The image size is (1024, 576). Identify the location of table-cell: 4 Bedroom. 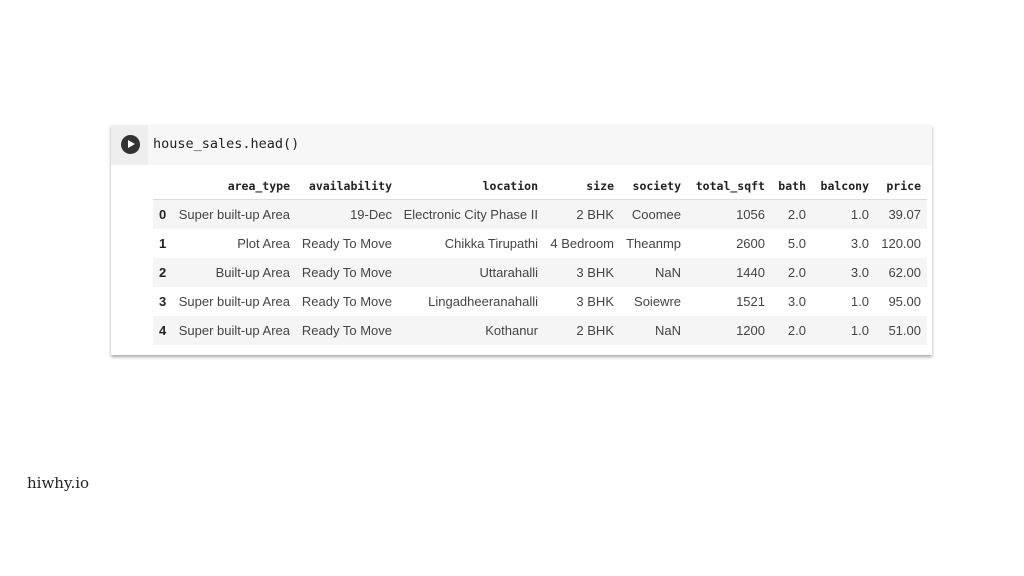
(582, 243).